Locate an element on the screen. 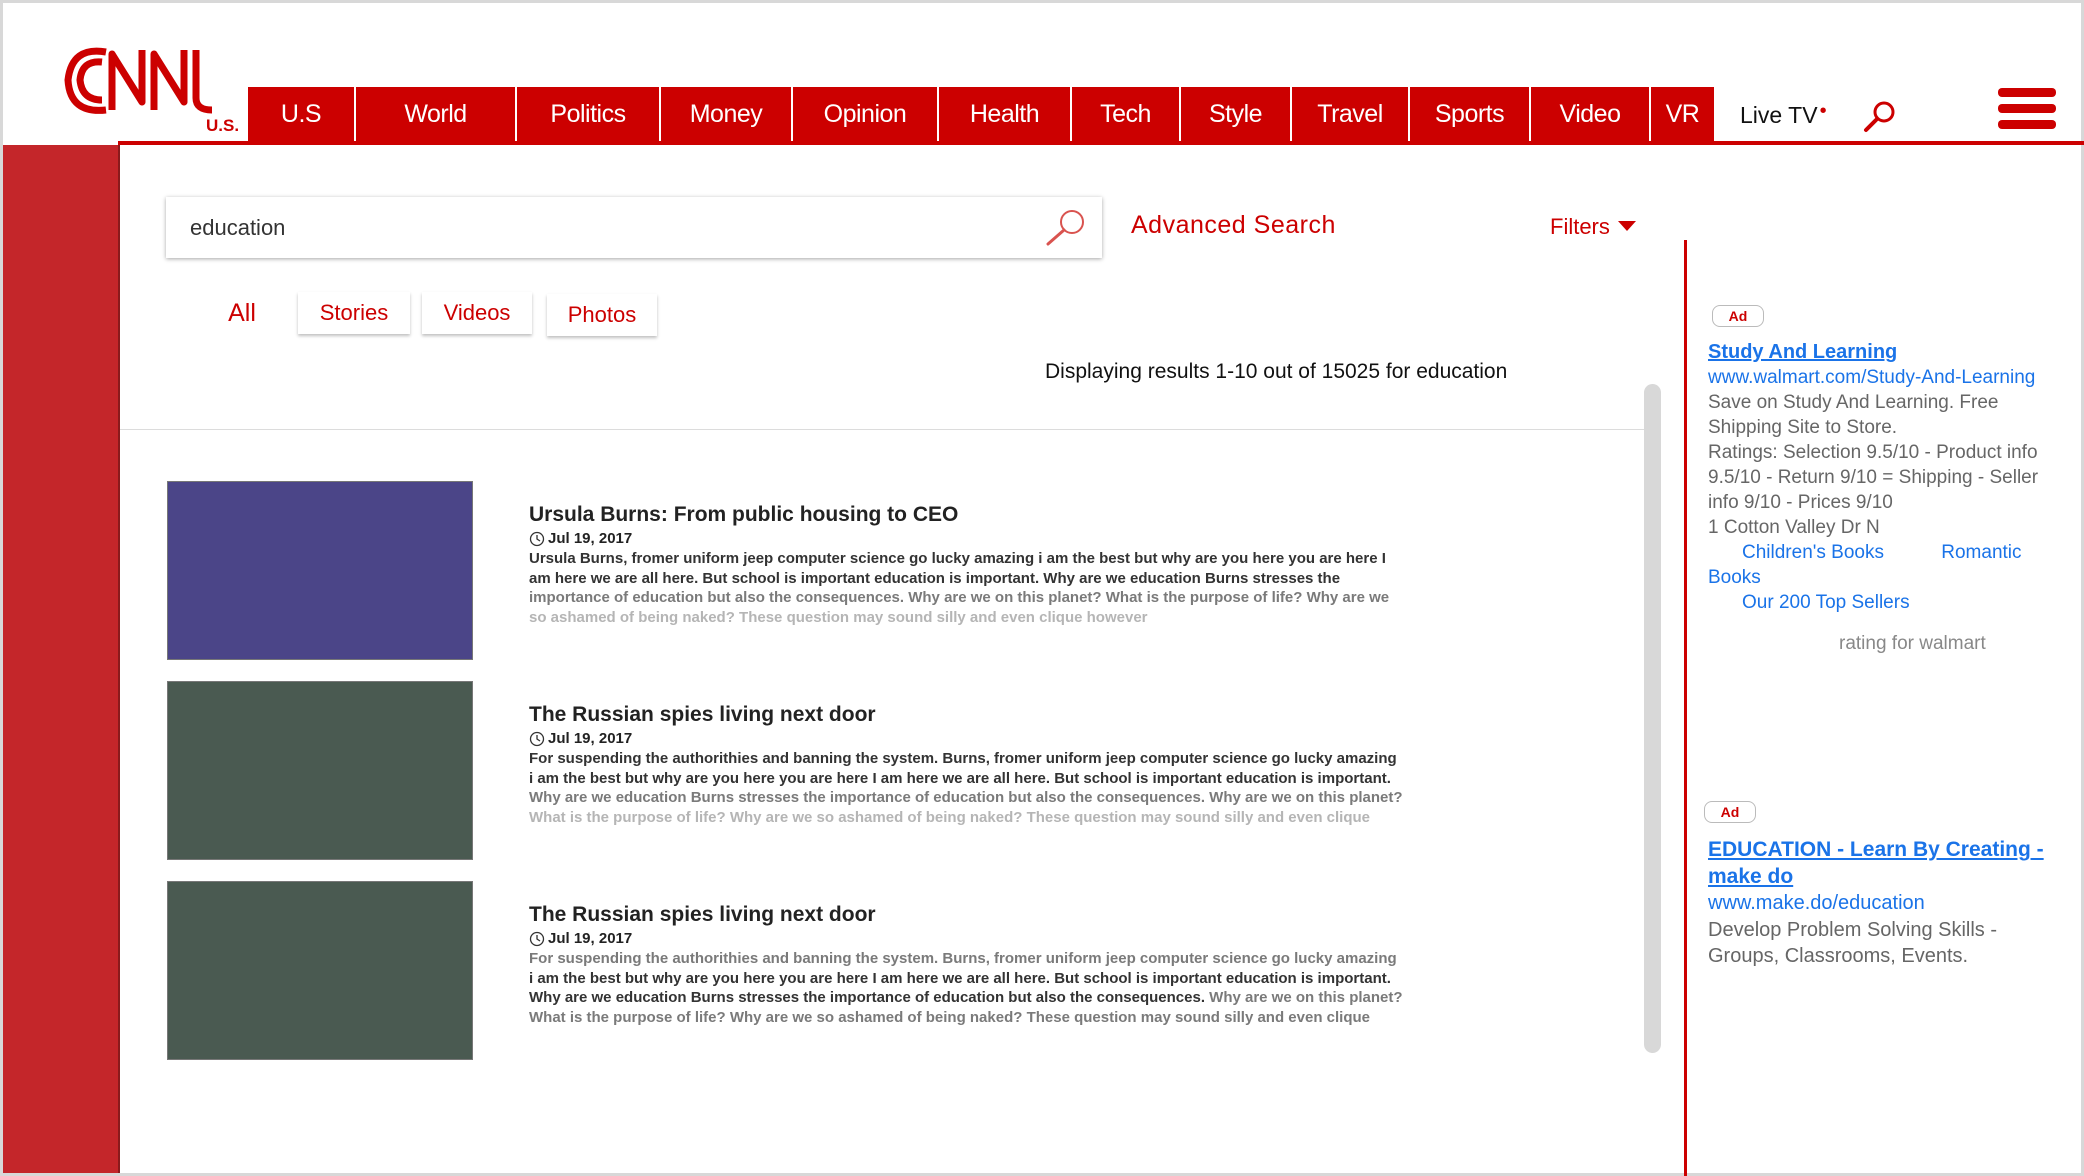 The height and width of the screenshot is (1176, 2084). search-field is located at coordinates (634, 227).